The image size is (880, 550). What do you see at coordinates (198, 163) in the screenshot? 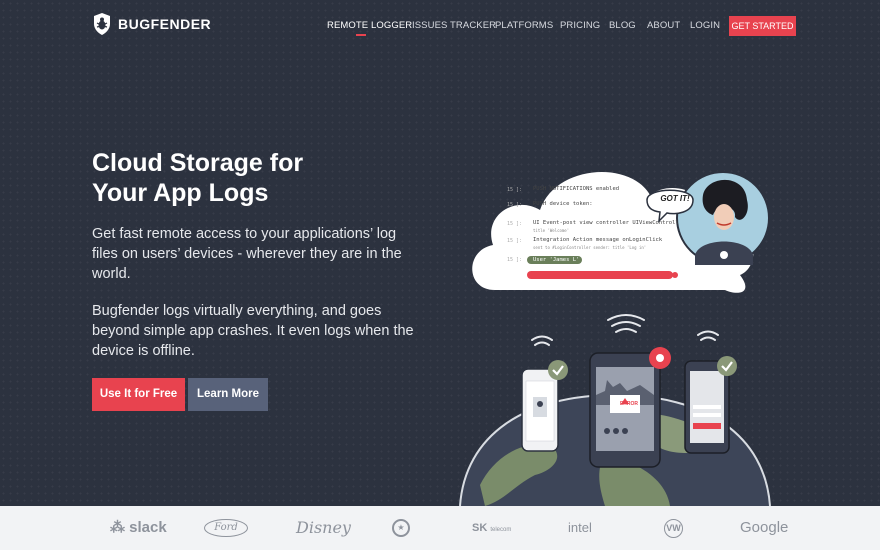
I see `hero-title-line1: Cloud Storage for` at bounding box center [198, 163].